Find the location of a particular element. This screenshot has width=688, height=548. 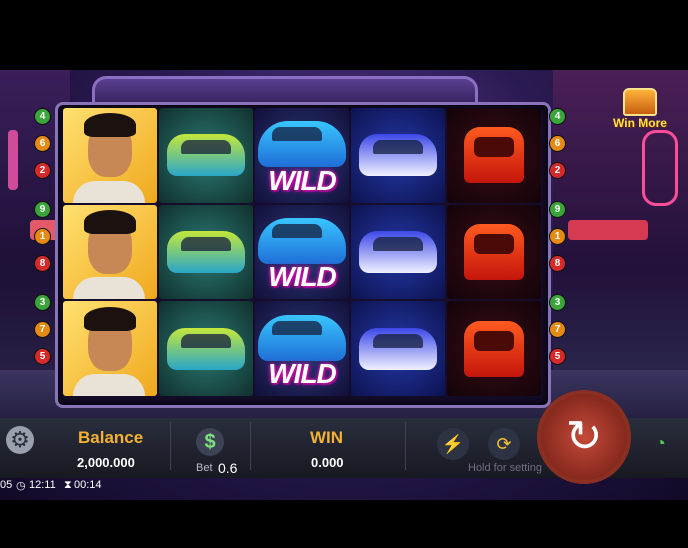

win-value: 0.000 is located at coordinates (327, 462).